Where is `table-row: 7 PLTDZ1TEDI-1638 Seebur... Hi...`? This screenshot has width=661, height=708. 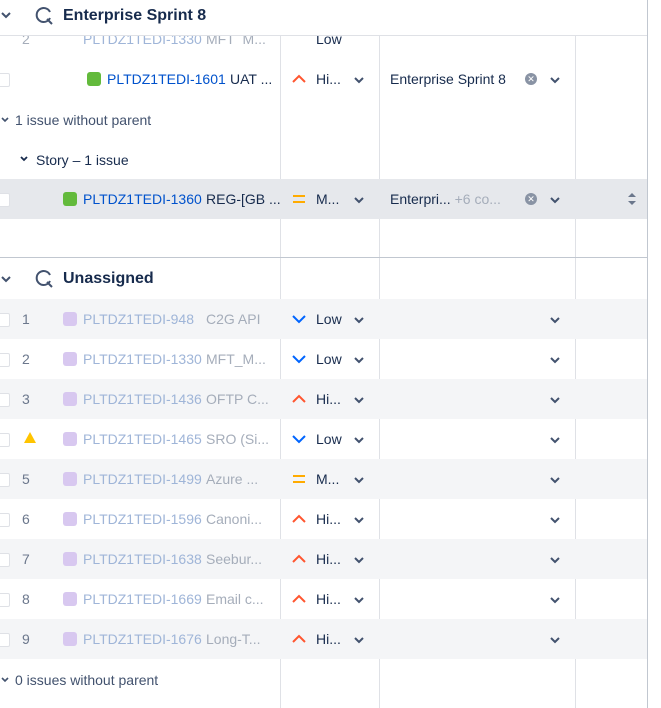 table-row: 7 PLTDZ1TEDI-1638 Seebur... Hi... is located at coordinates (323, 559).